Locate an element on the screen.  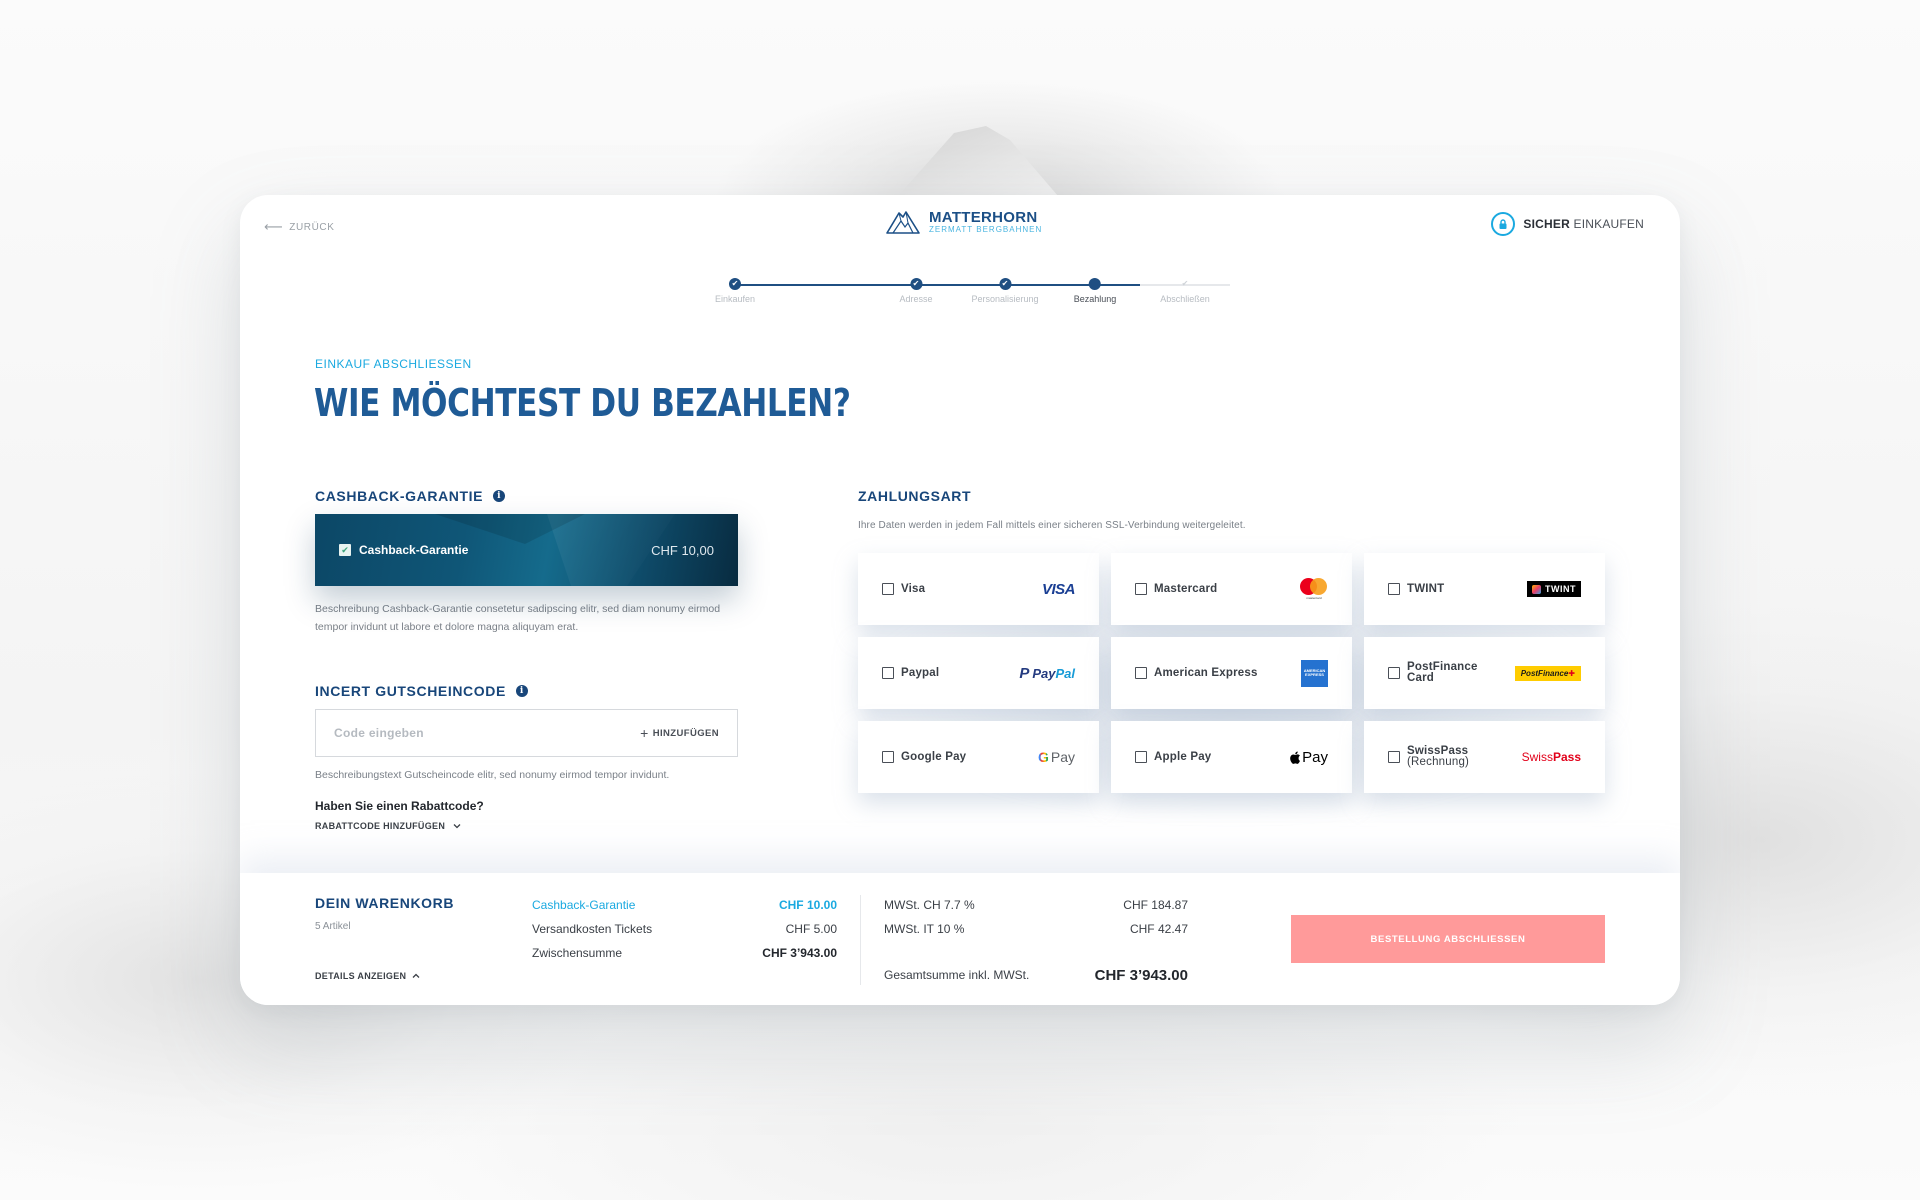
step-label: Personalisierung is located at coordinates (1005, 299).